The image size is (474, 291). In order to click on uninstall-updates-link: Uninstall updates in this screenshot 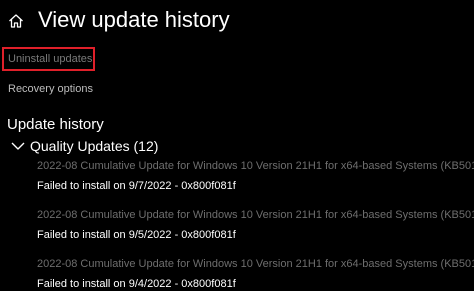, I will do `click(48, 59)`.